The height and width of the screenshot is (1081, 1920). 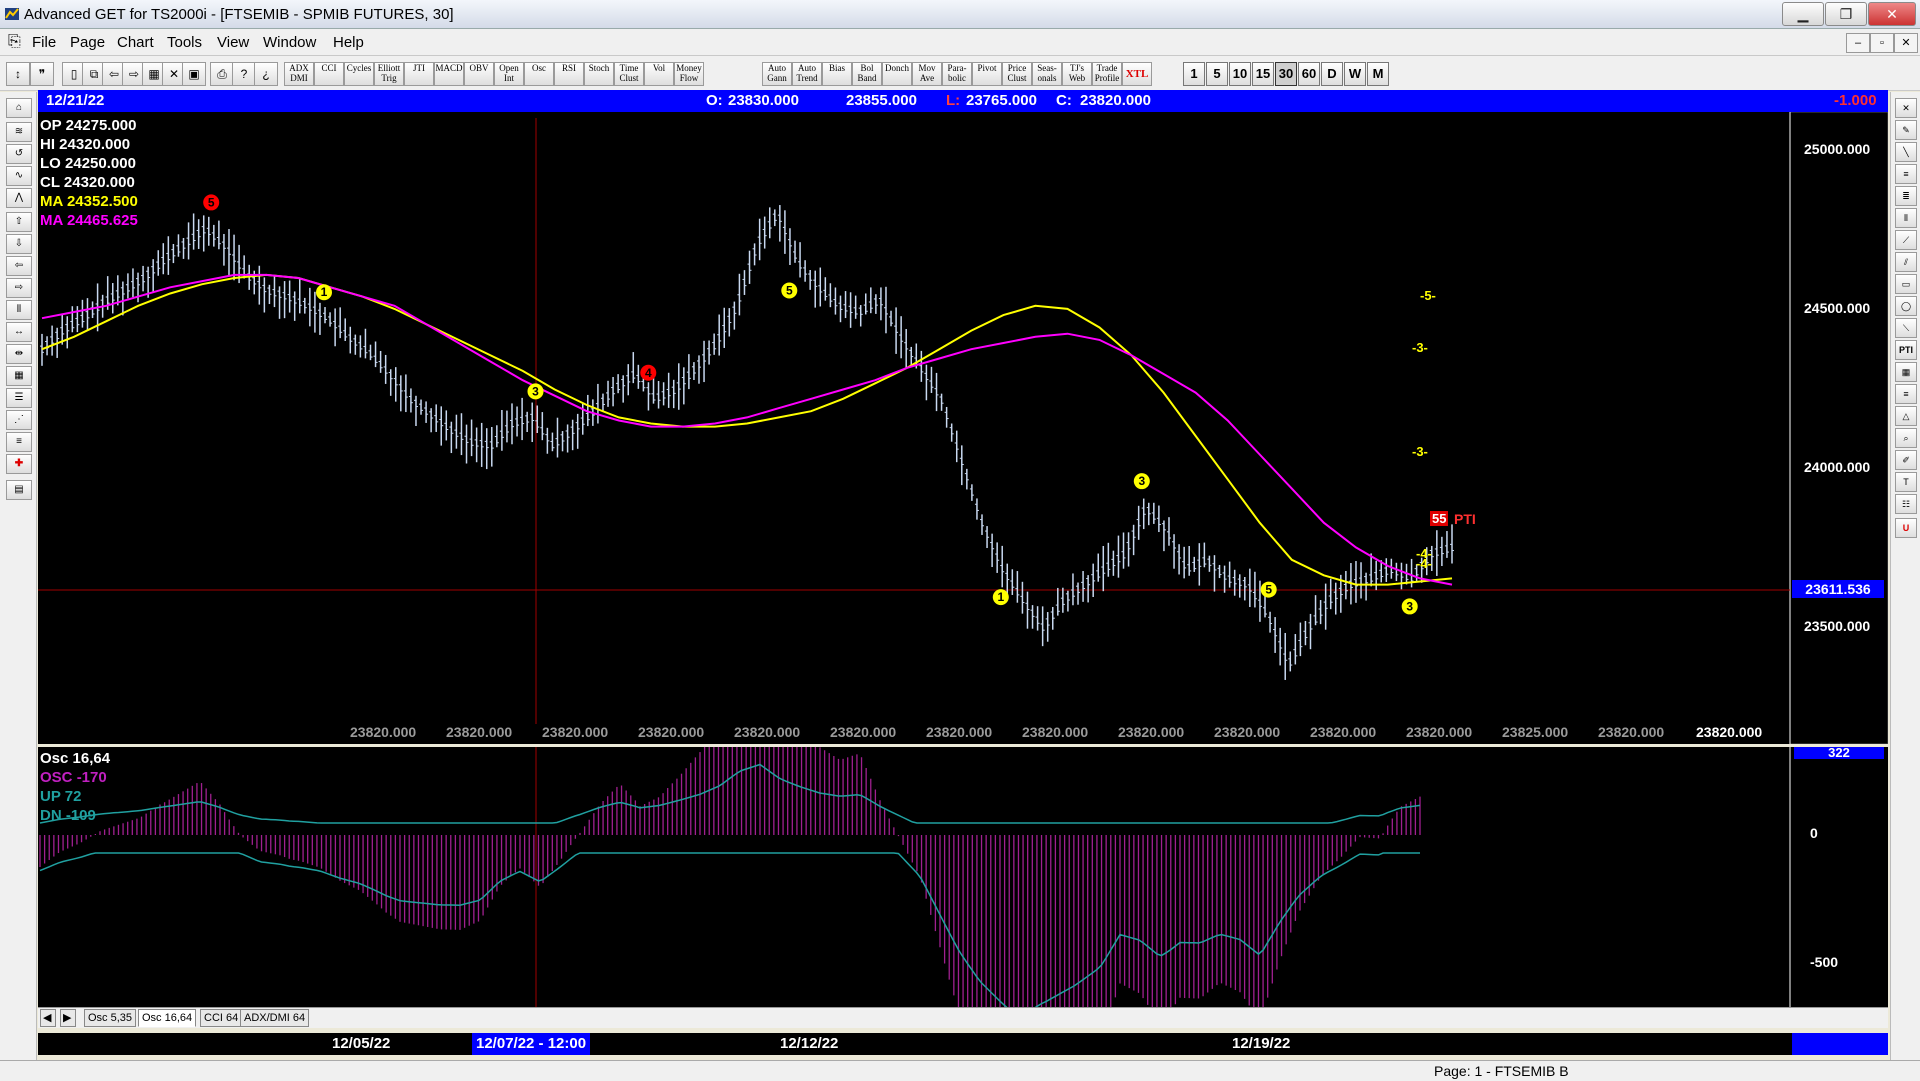 I want to click on mdi-restore-button: ▫, so click(x=1882, y=43).